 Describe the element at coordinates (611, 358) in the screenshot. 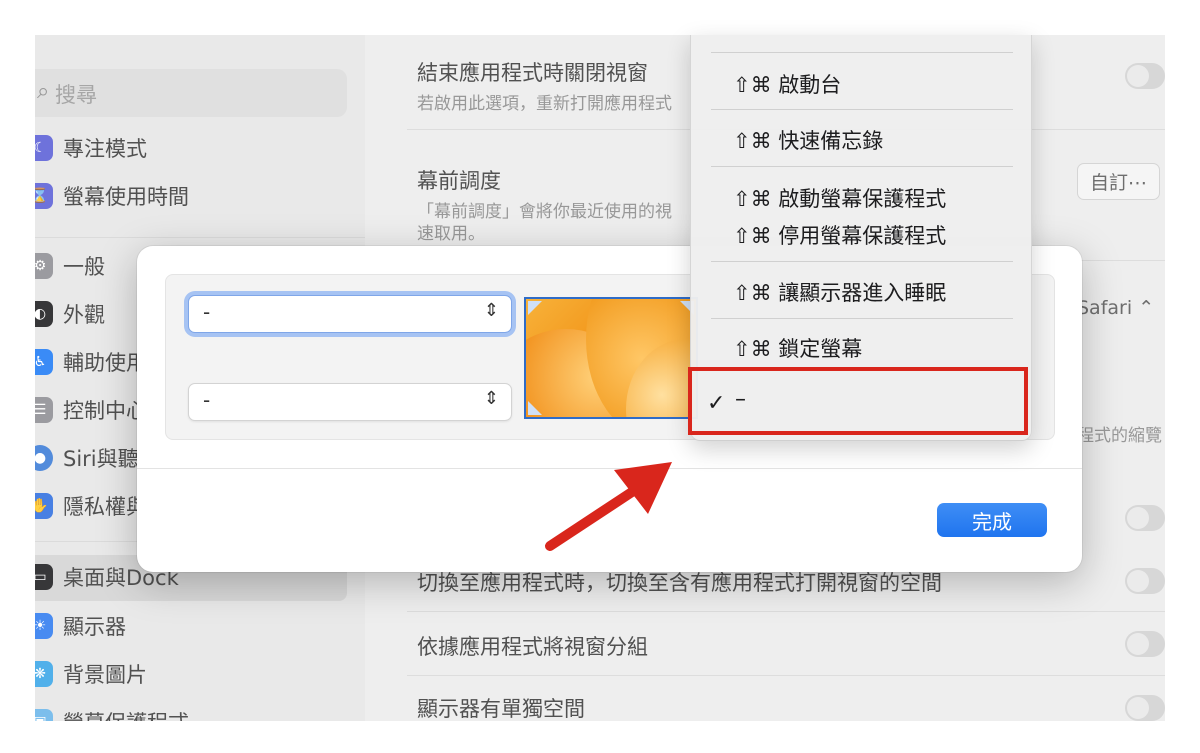

I see `screen-preview` at that location.